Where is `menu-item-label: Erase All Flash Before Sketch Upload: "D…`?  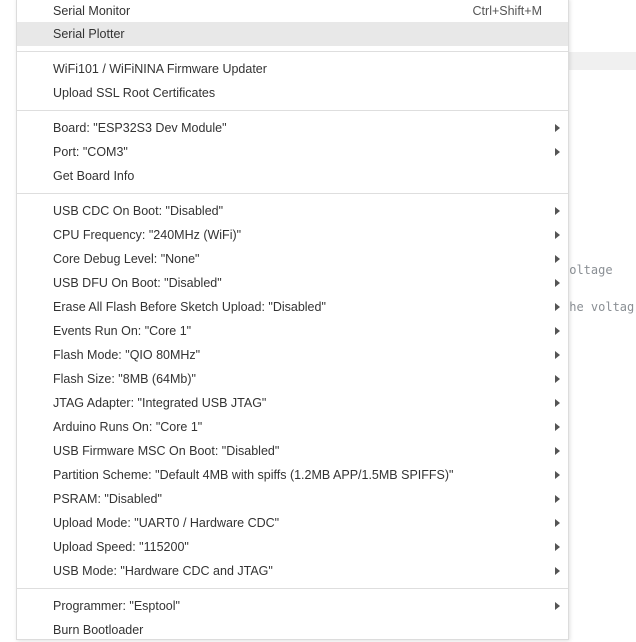
menu-item-label: Erase All Flash Before Sketch Upload: "D… is located at coordinates (189, 307).